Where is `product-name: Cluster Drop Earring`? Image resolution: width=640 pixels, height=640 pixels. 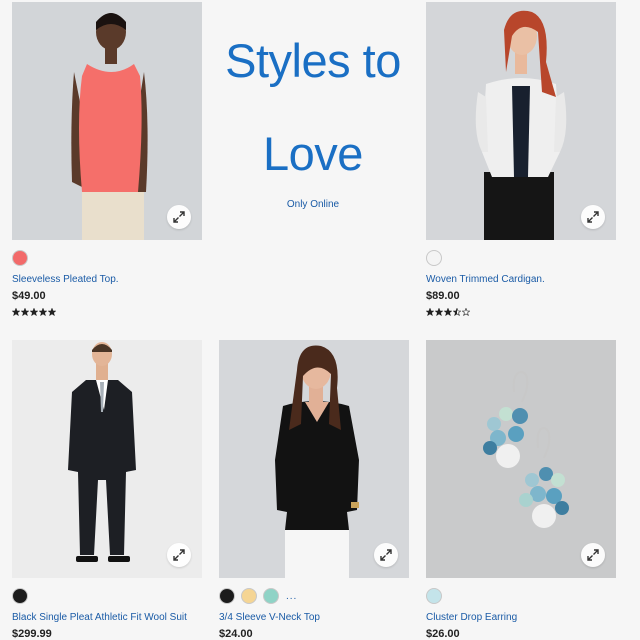
product-name: Cluster Drop Earring is located at coordinates (521, 618).